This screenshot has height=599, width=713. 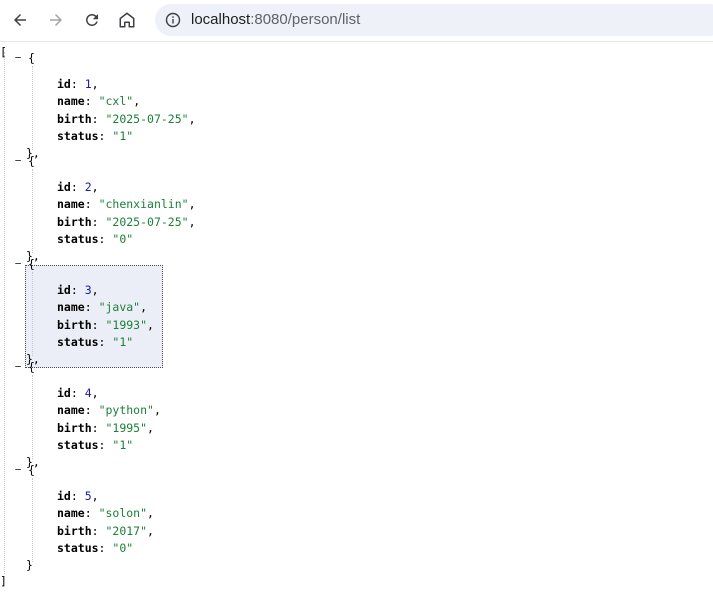 I want to click on json-property-birth: birth: "2017",, so click(x=105, y=531).